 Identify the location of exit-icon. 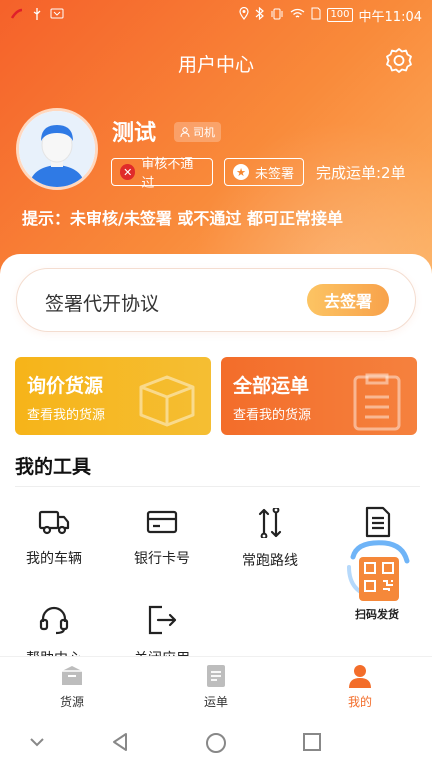
(162, 620).